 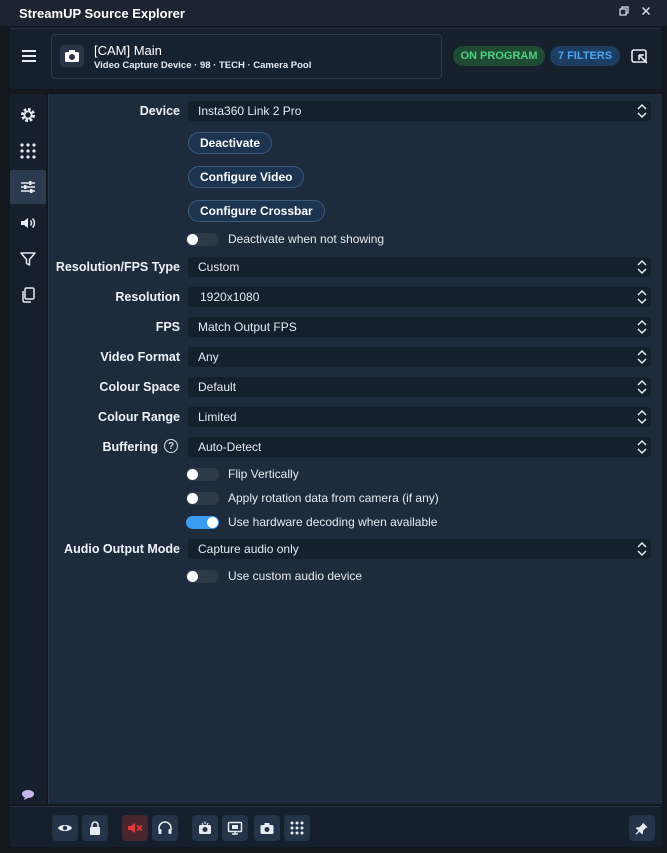 What do you see at coordinates (28, 795) in the screenshot?
I see `chat-icon` at bounding box center [28, 795].